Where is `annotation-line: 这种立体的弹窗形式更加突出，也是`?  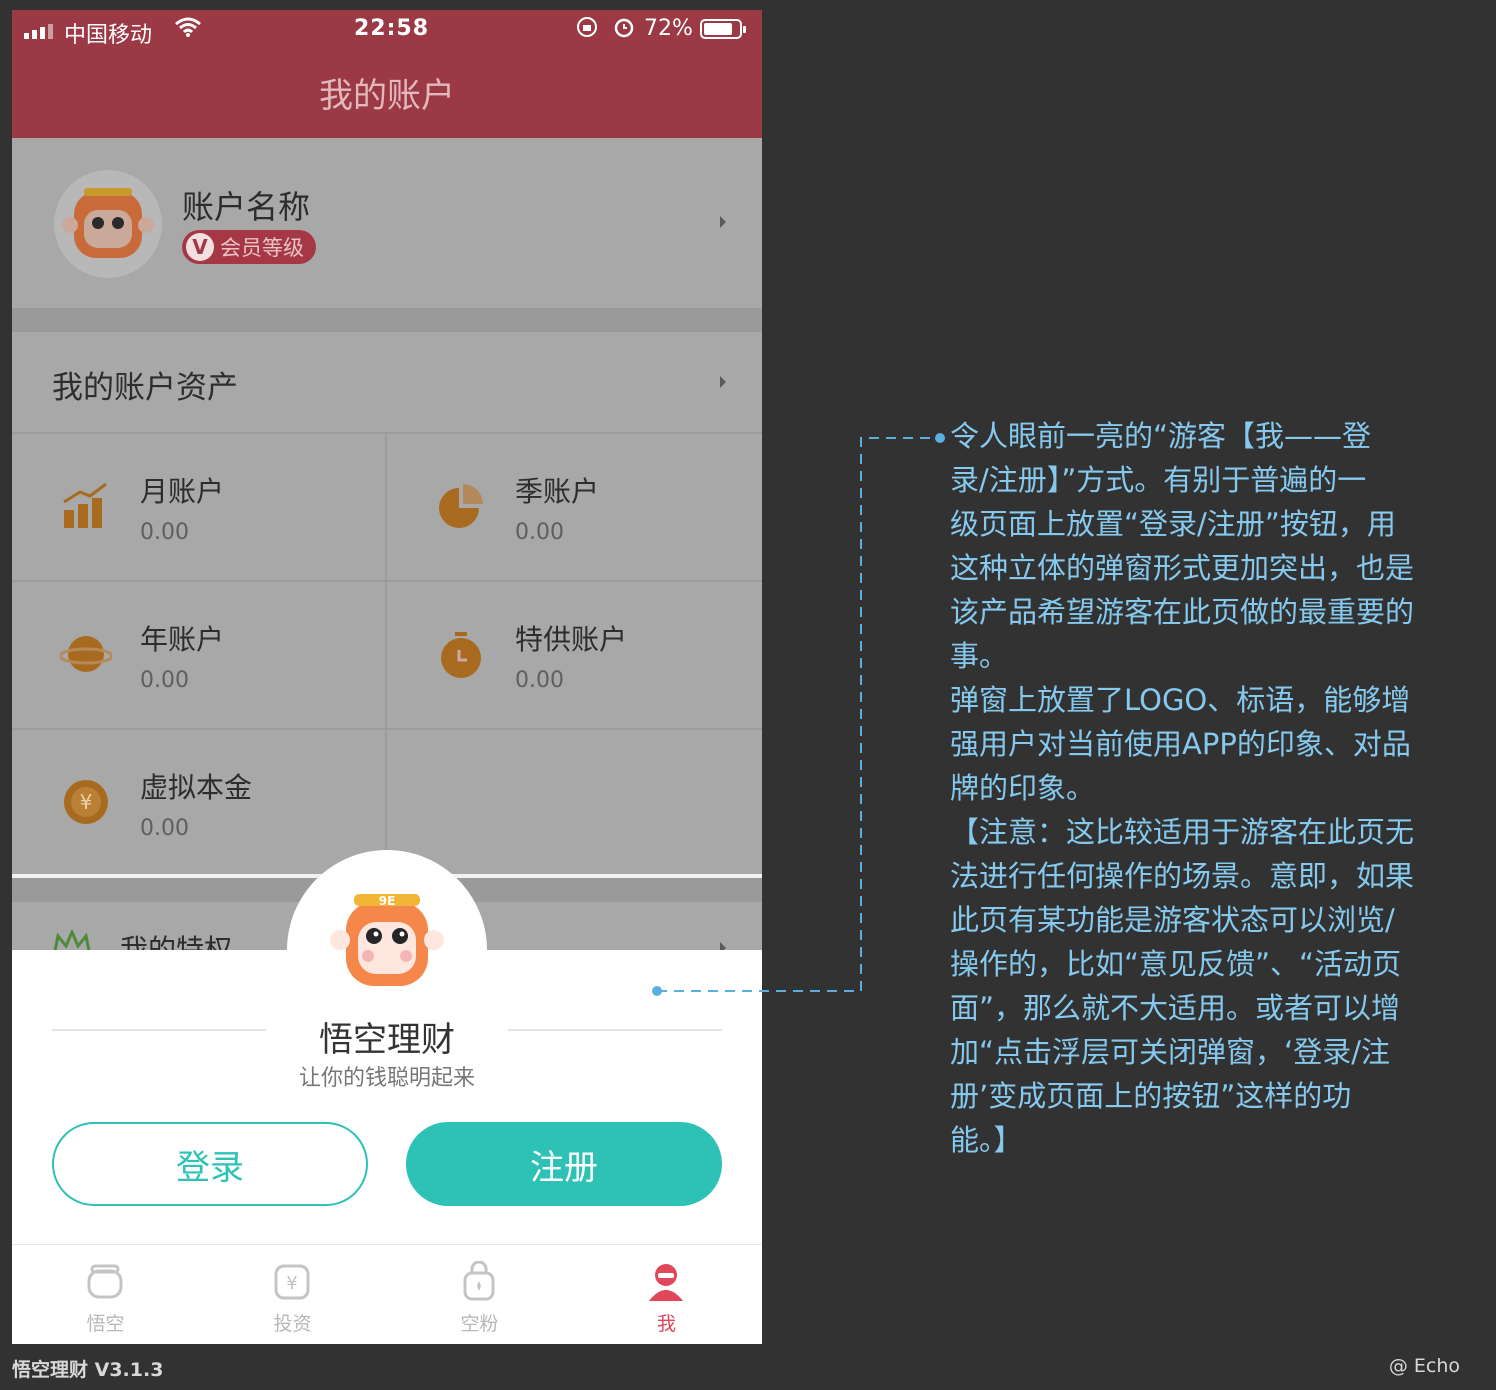 annotation-line: 这种立体的弹窗形式更加突出，也是 is located at coordinates (1182, 568).